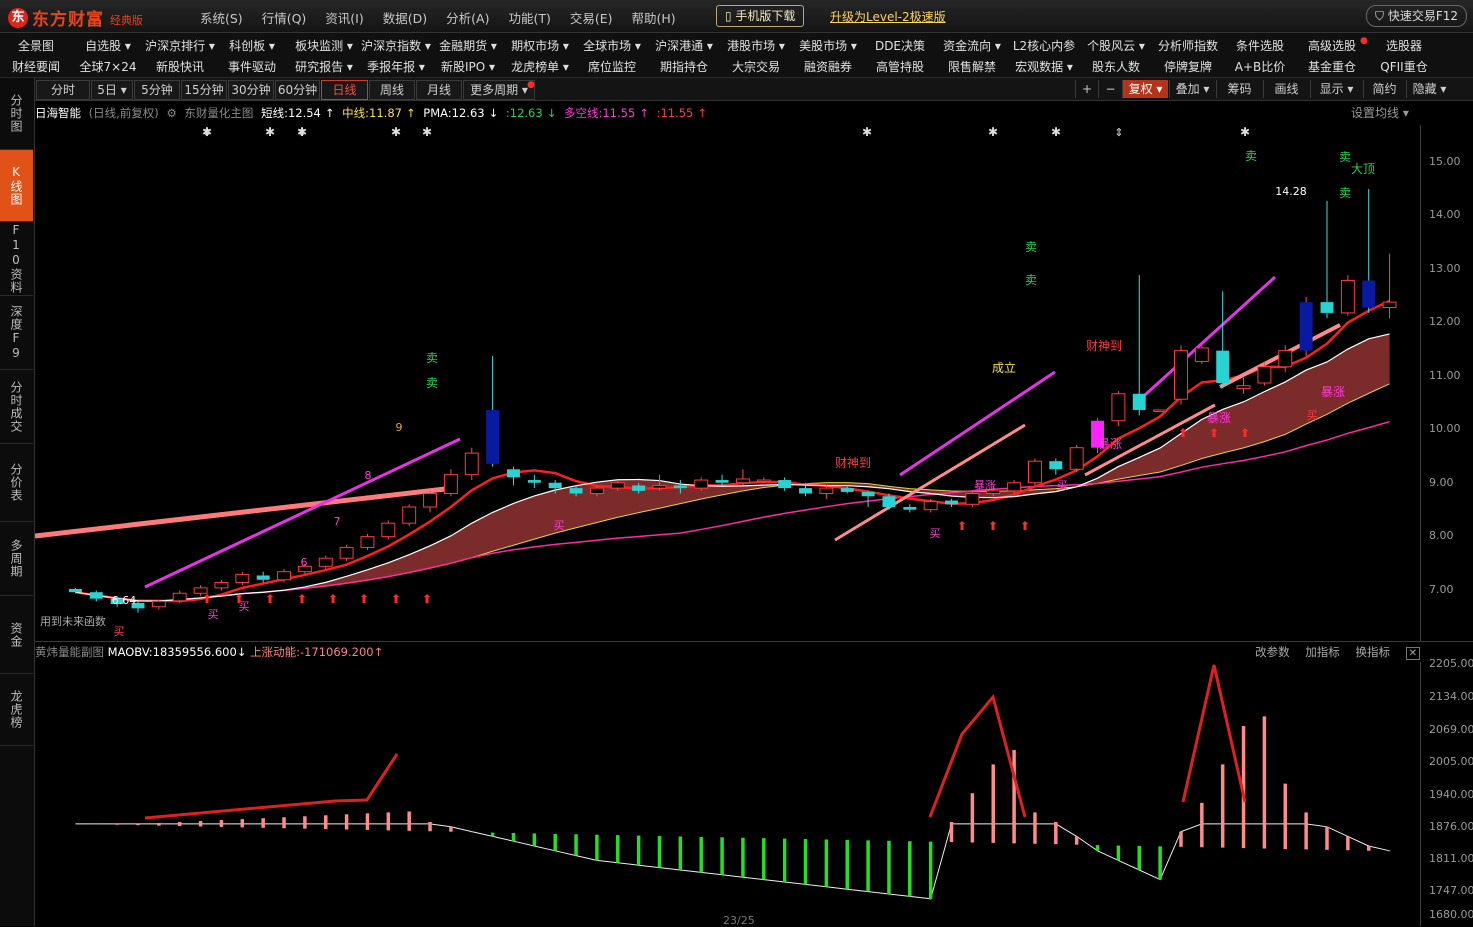  Describe the element at coordinates (1332, 67) in the screenshot. I see `nav-item: 基金重仓` at that location.